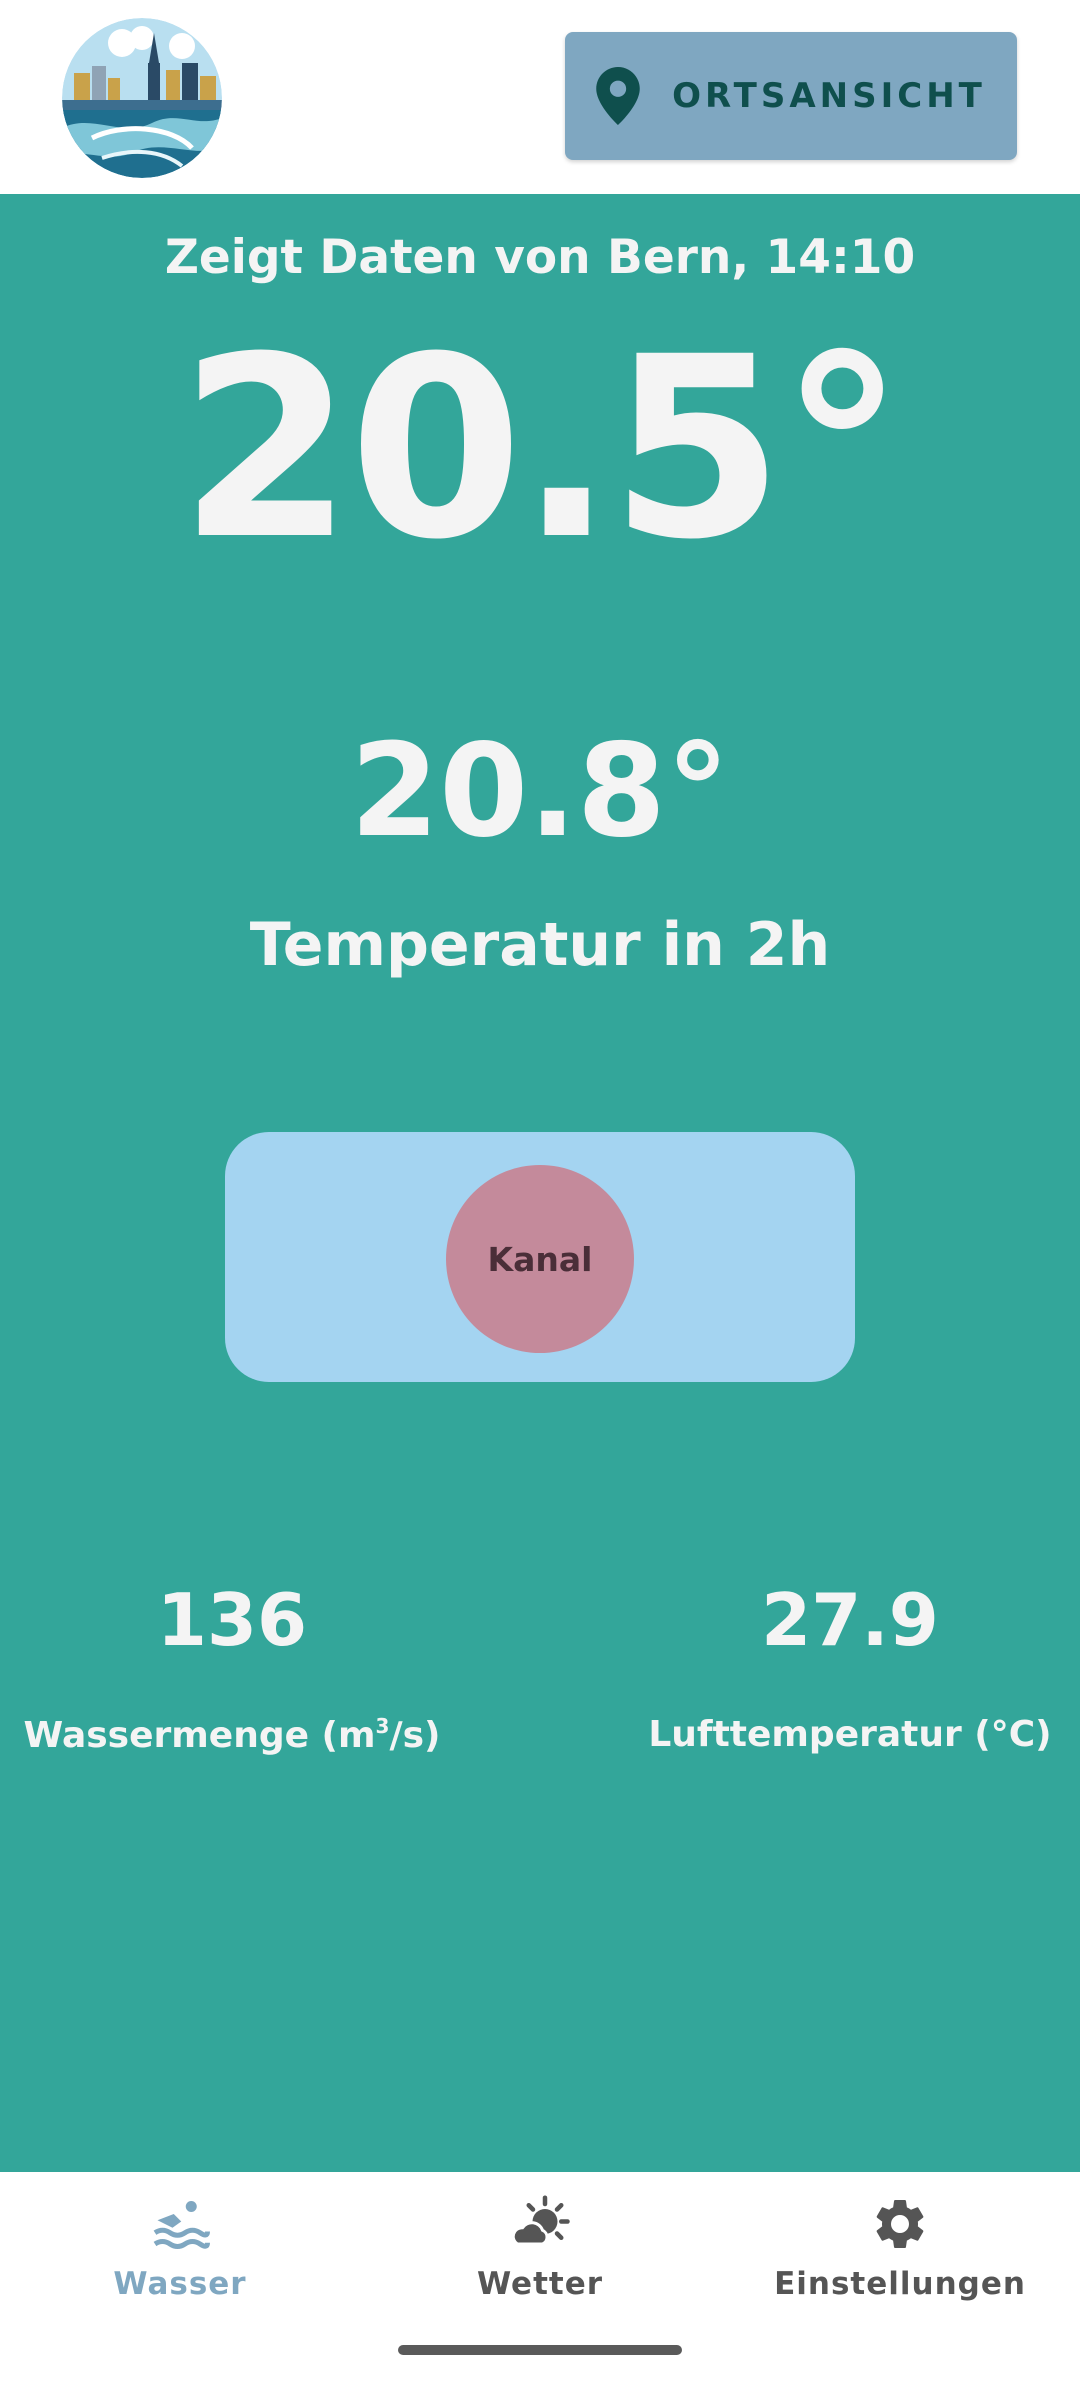 This screenshot has width=1080, height=2383. Describe the element at coordinates (241, 1670) in the screenshot. I see `water-flow-stat: 136 Wassermenge (m3/s)` at that location.